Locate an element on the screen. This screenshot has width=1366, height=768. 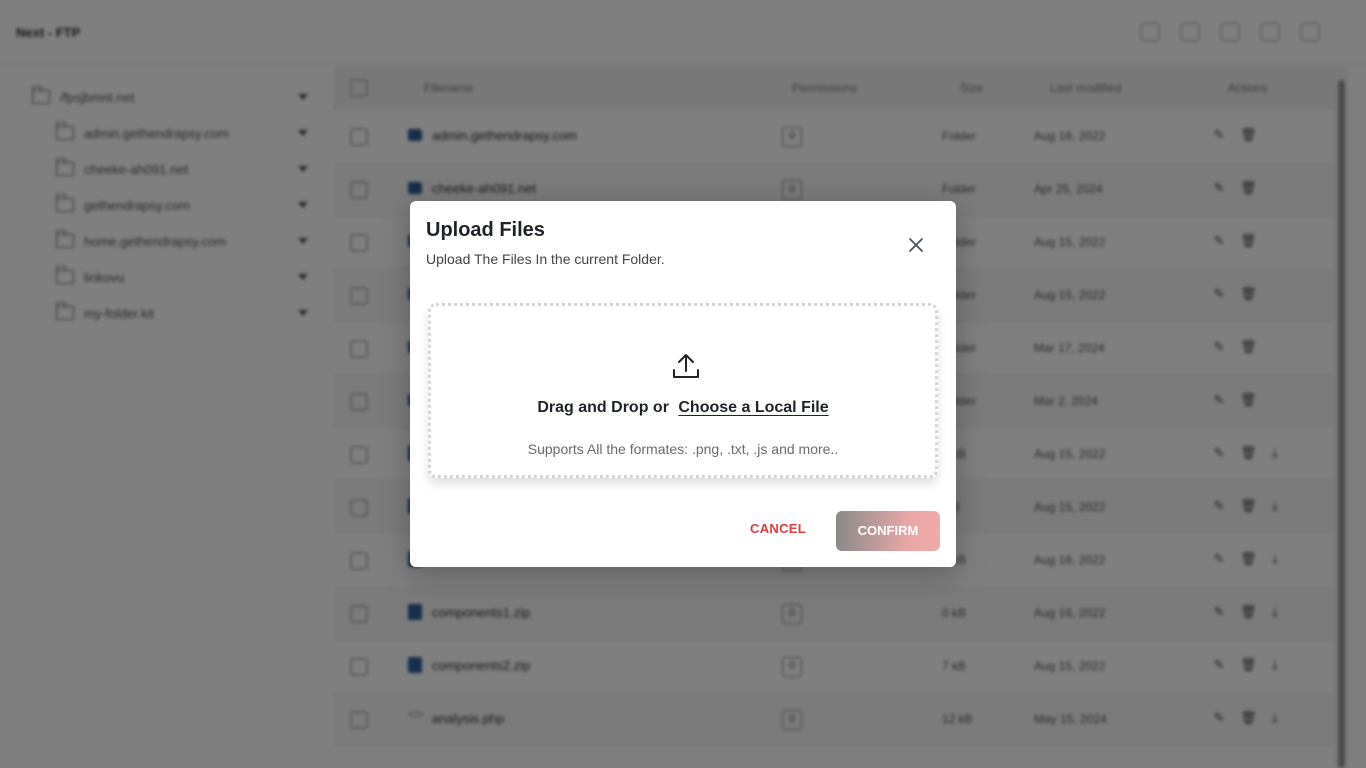
dropzone-instructions: Drag and Drop or Choose a Local File is located at coordinates (683, 408).